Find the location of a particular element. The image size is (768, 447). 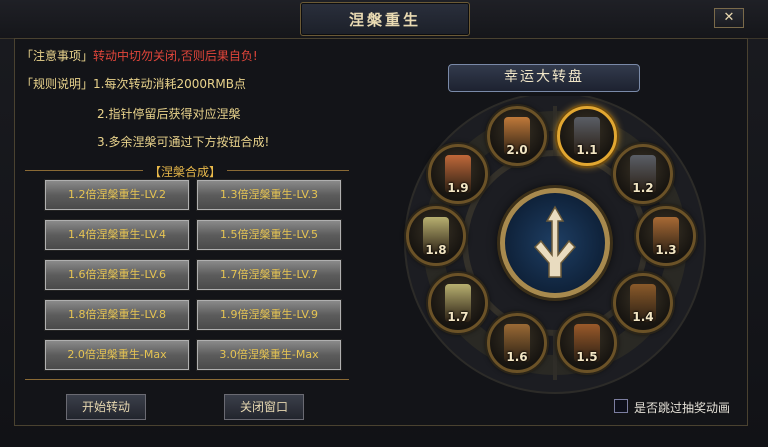

wheel-node-label: 1.5 is located at coordinates (587, 357).